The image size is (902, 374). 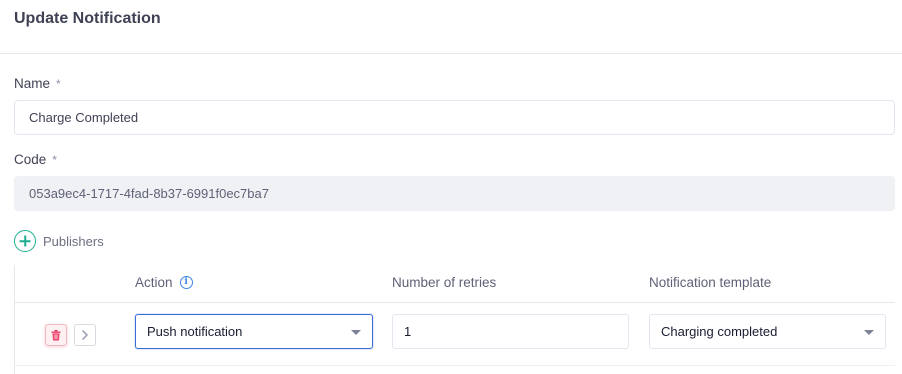 I want to click on column-retries-label: Number of retries, so click(x=444, y=282).